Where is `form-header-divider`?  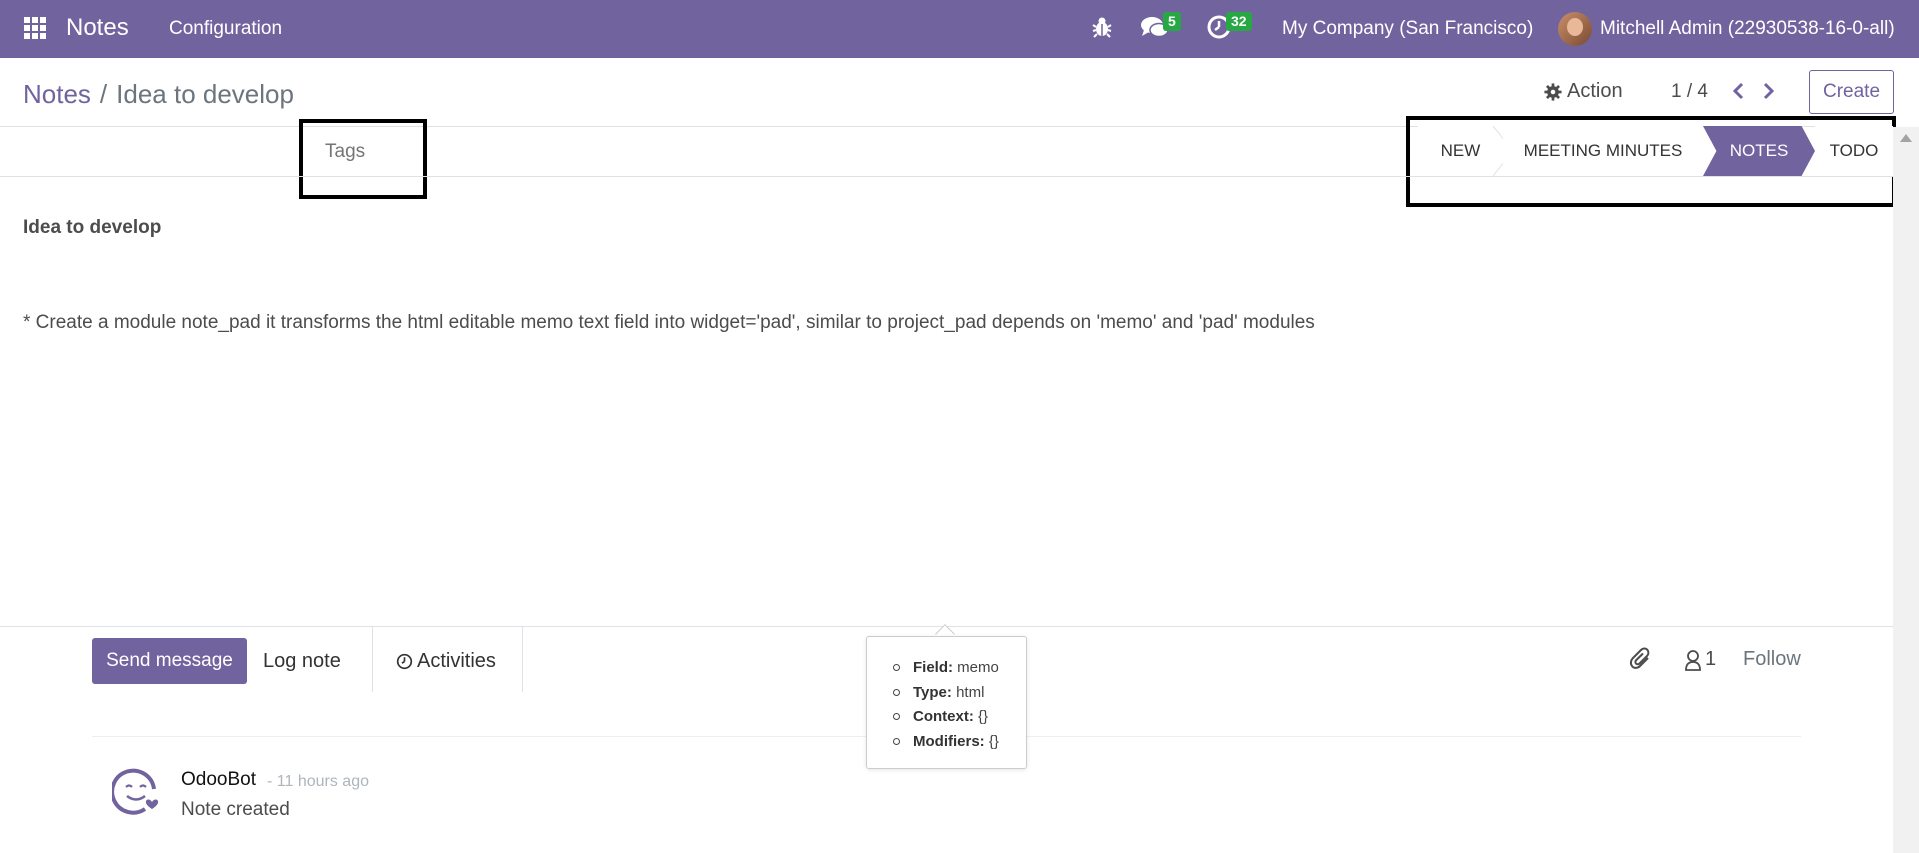
form-header-divider is located at coordinates (946, 176).